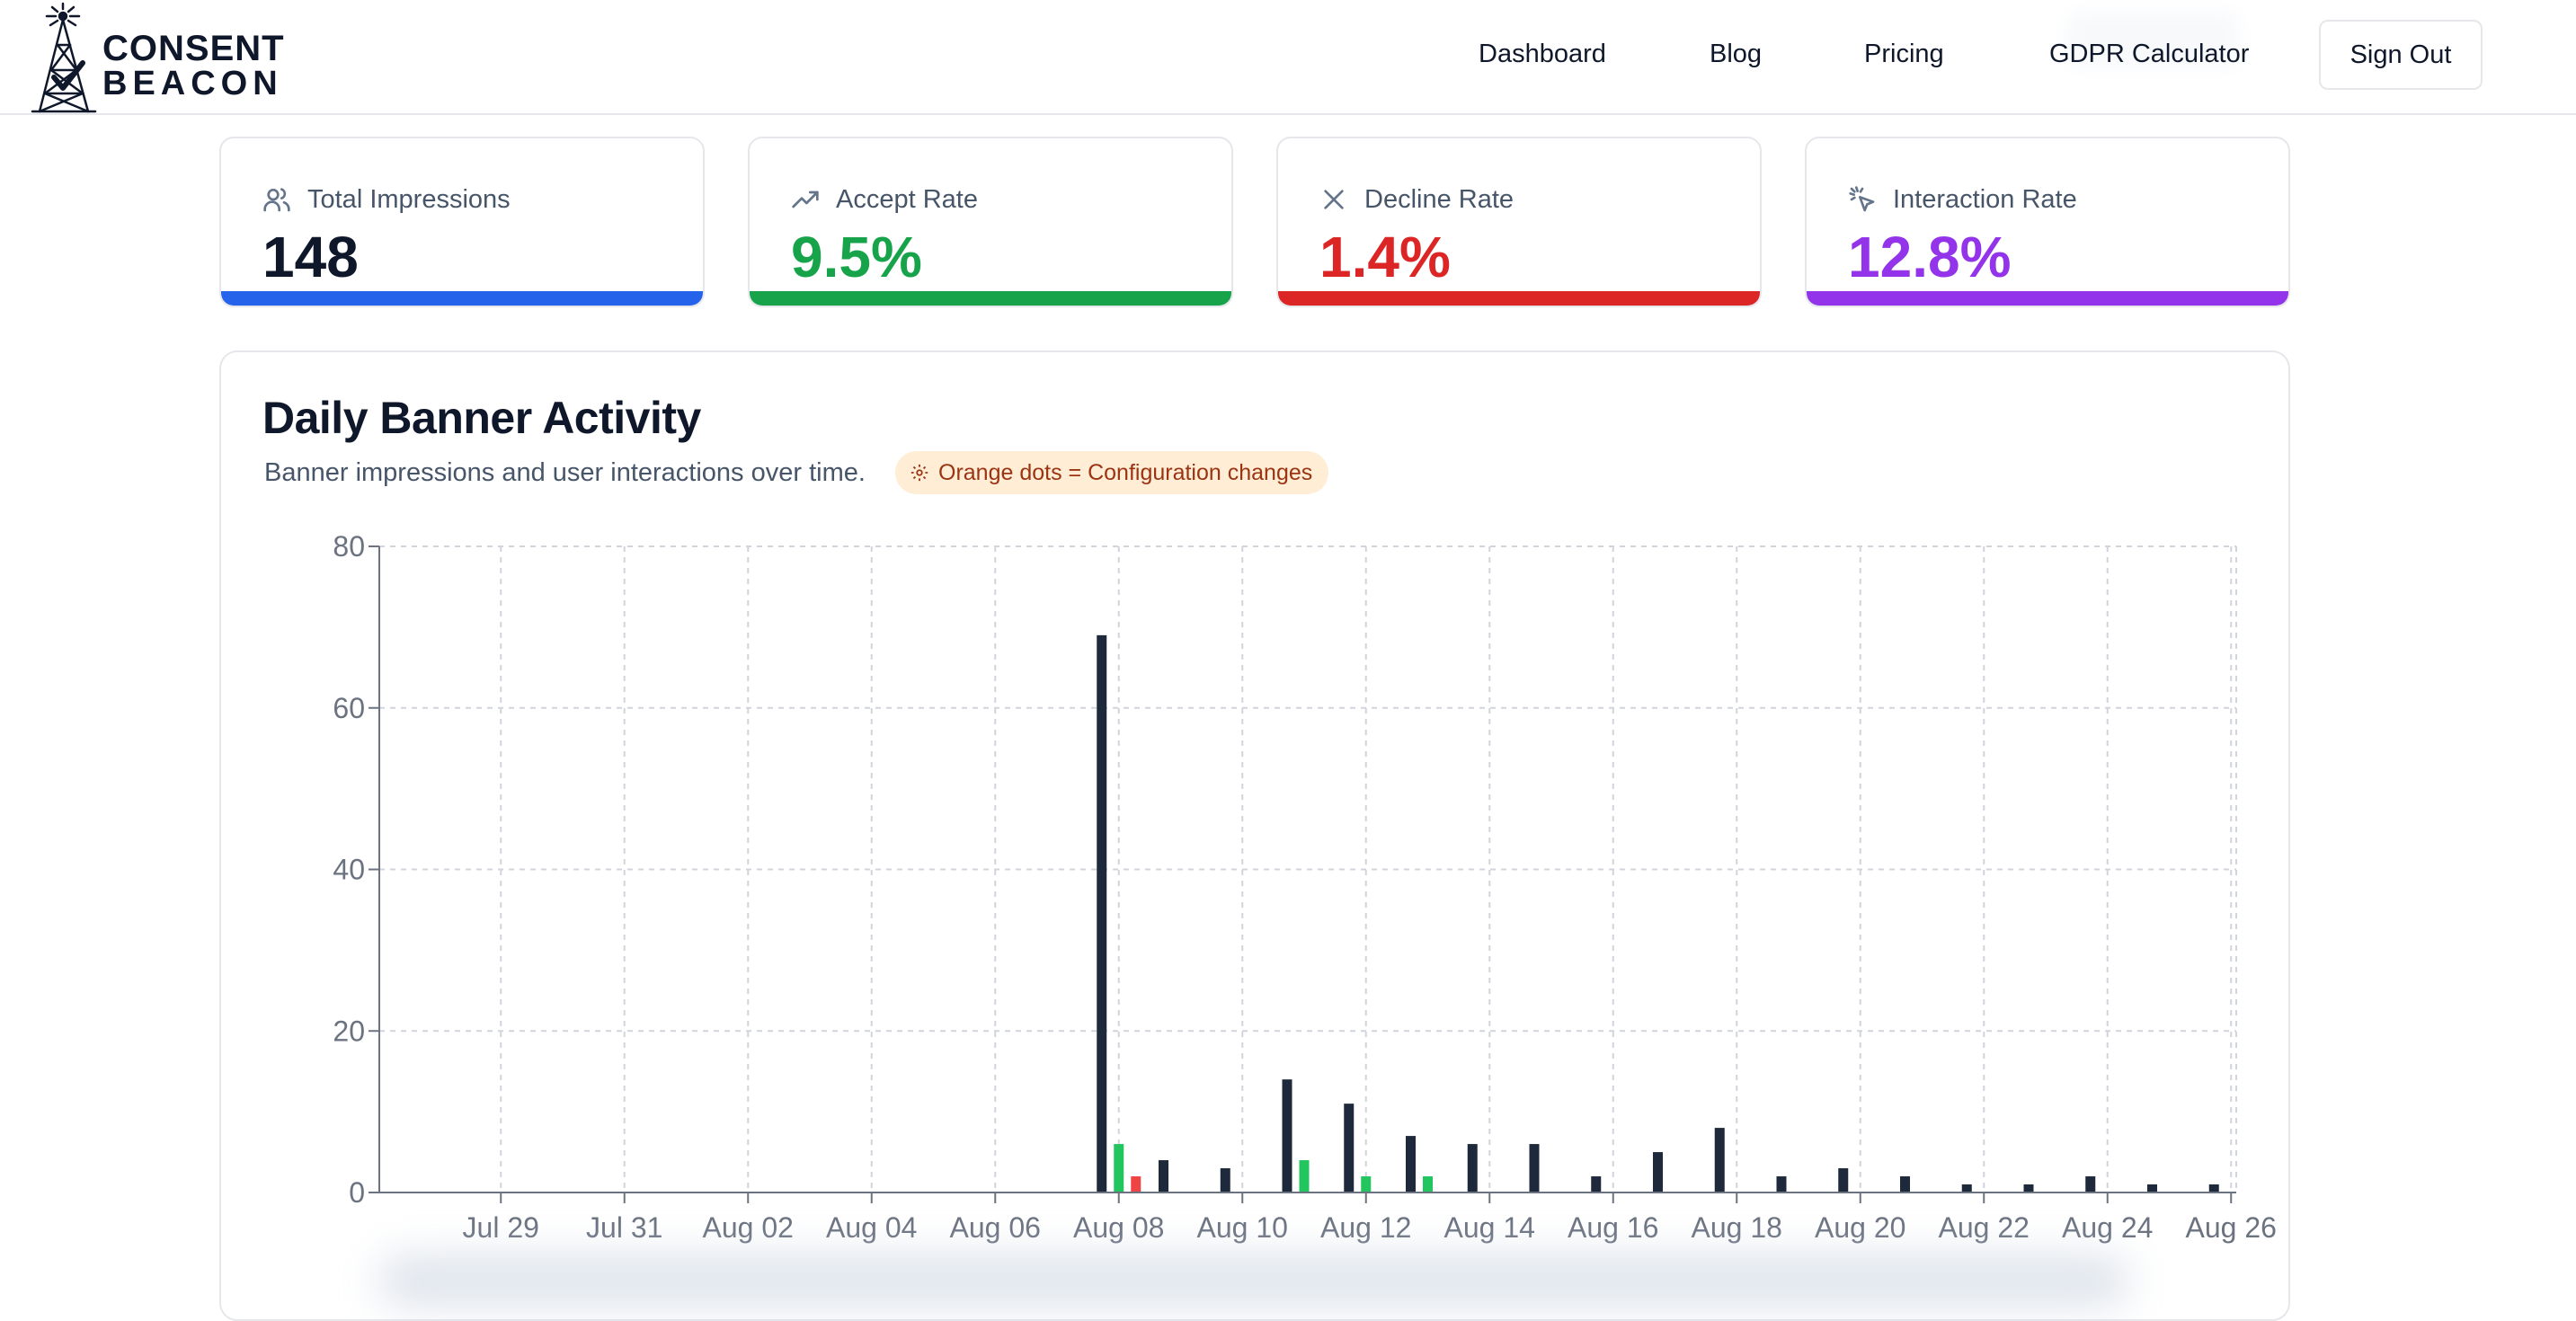 The height and width of the screenshot is (1321, 2576). Describe the element at coordinates (1737, 1227) in the screenshot. I see `x-tick-label: Aug 18` at that location.